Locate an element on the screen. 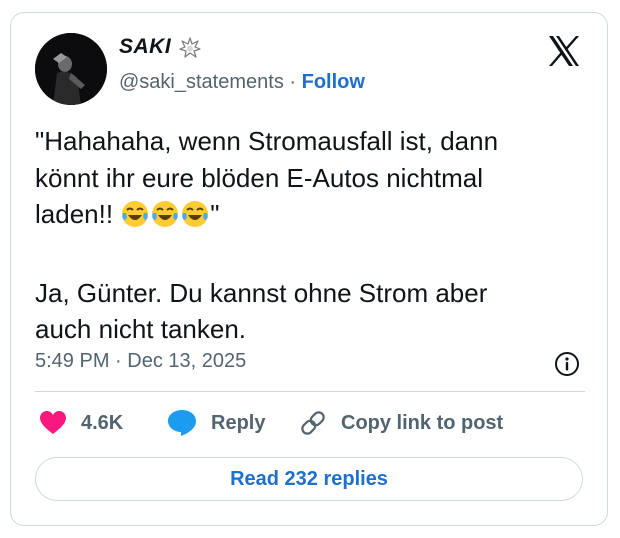  info-icon is located at coordinates (567, 364).